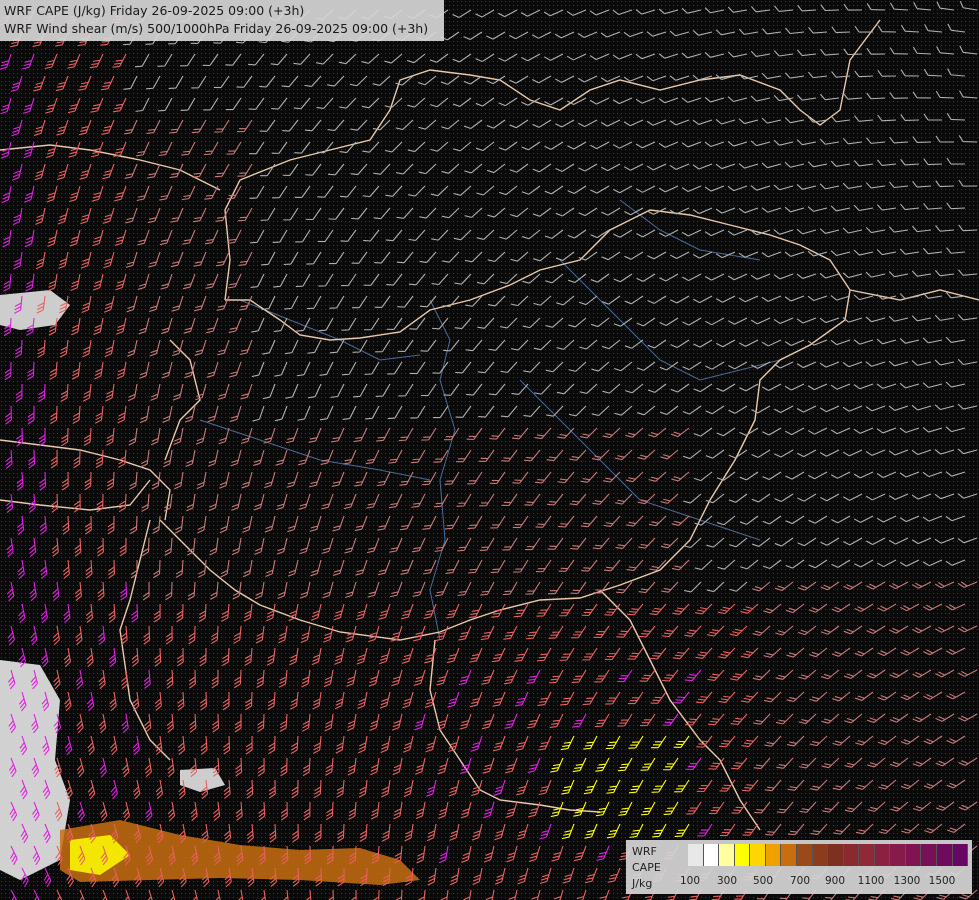  What do you see at coordinates (690, 881) in the screenshot?
I see `legend-tick-label: 100` at bounding box center [690, 881].